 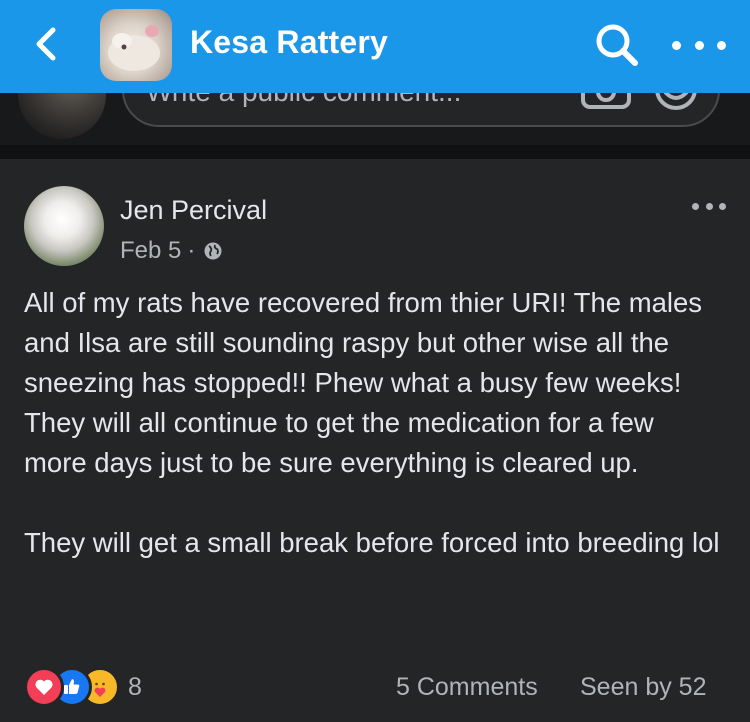 What do you see at coordinates (193, 210) in the screenshot?
I see `author-name: Jen Percival` at bounding box center [193, 210].